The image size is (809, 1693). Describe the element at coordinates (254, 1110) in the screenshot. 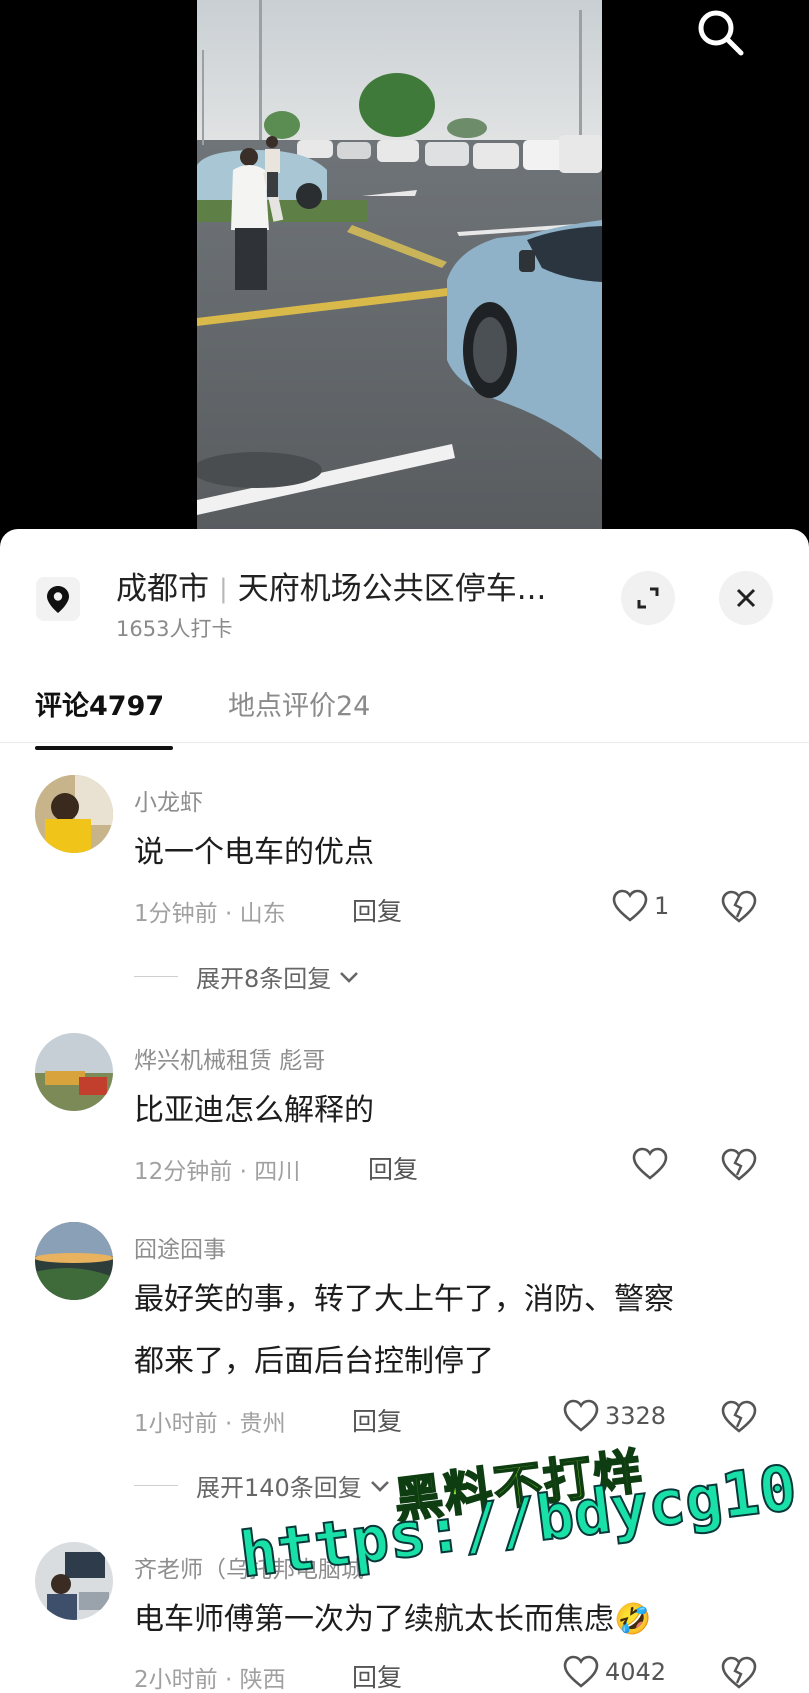

I see `comment-text: 比亚迪怎么解释的` at that location.